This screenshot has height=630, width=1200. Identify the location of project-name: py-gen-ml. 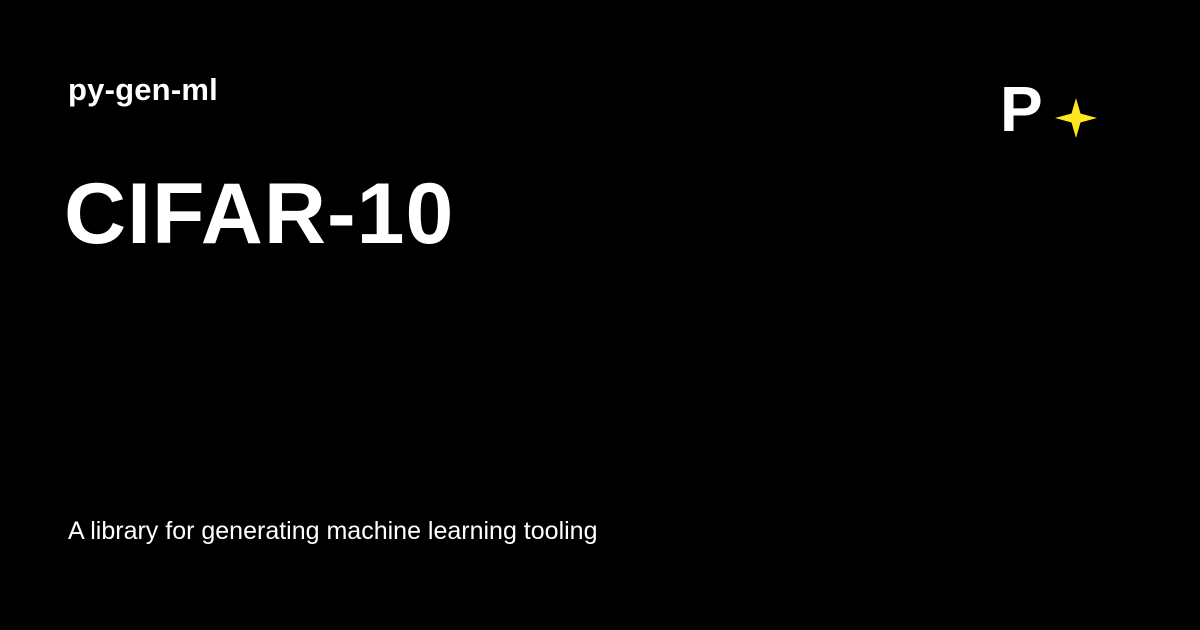
(143, 89).